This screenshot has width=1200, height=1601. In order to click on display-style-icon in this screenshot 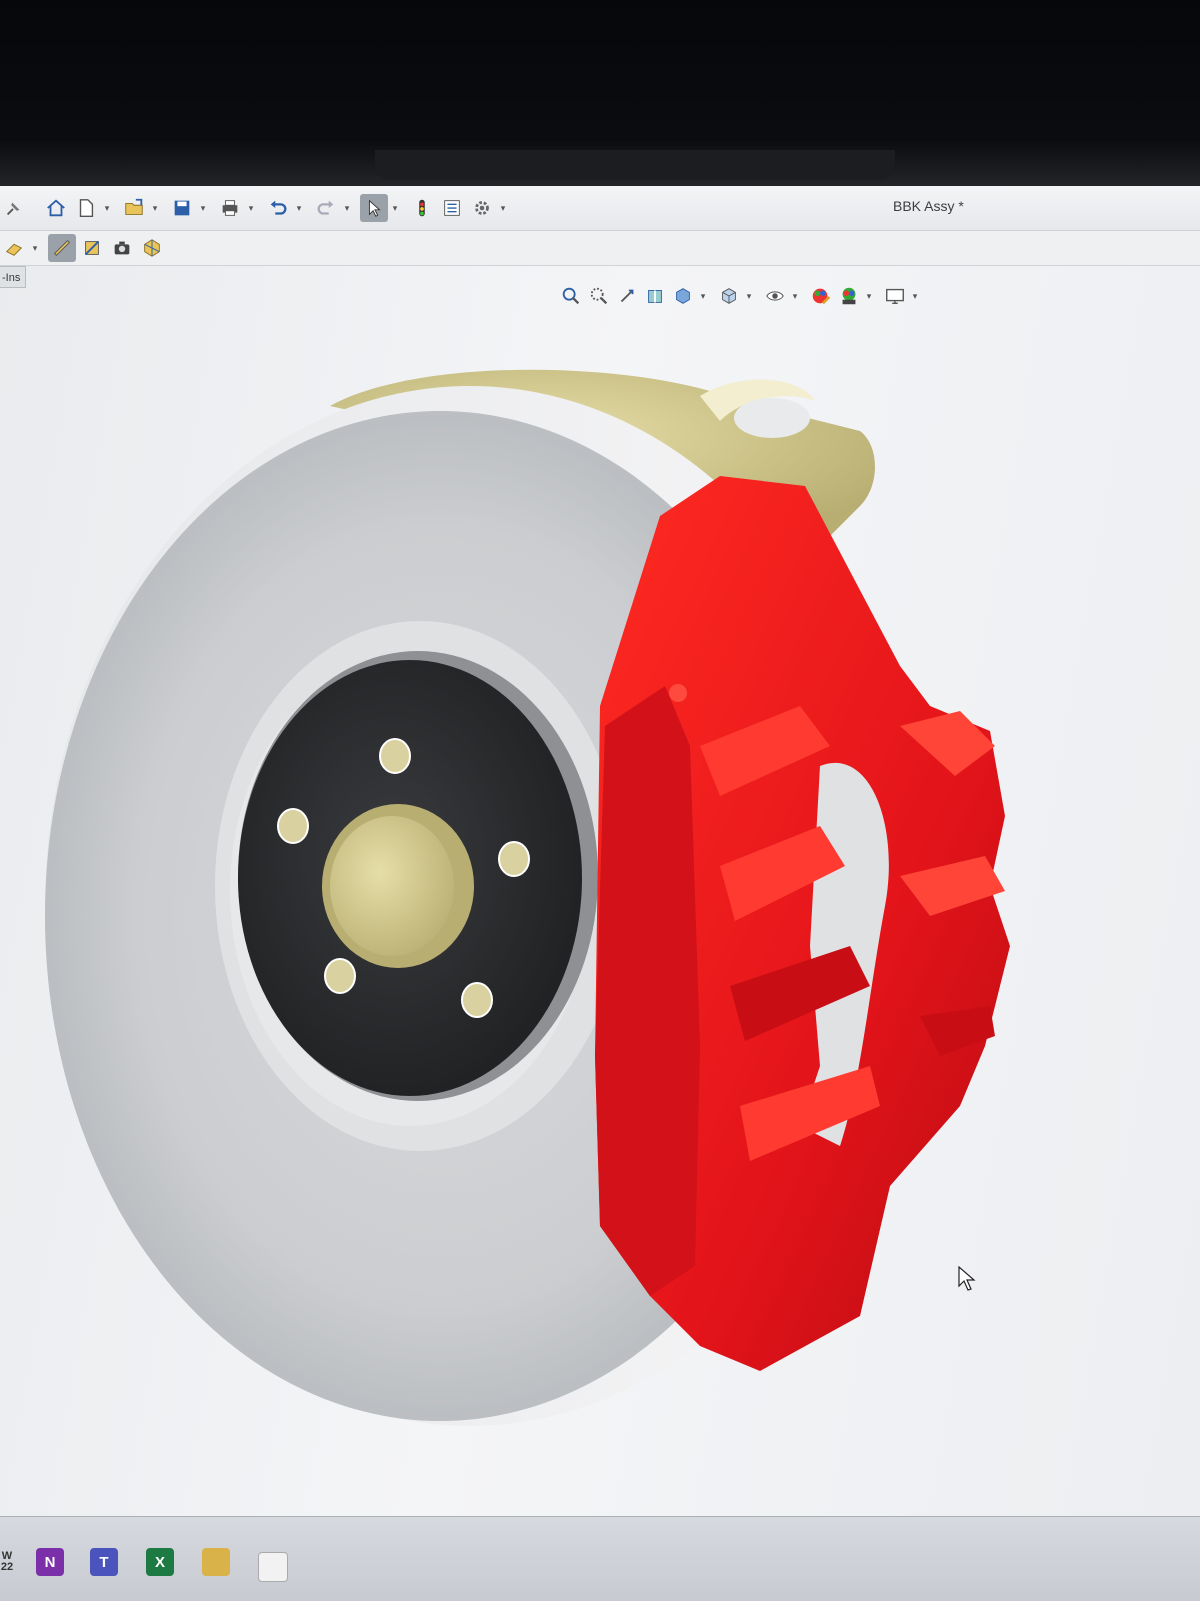, I will do `click(729, 296)`.